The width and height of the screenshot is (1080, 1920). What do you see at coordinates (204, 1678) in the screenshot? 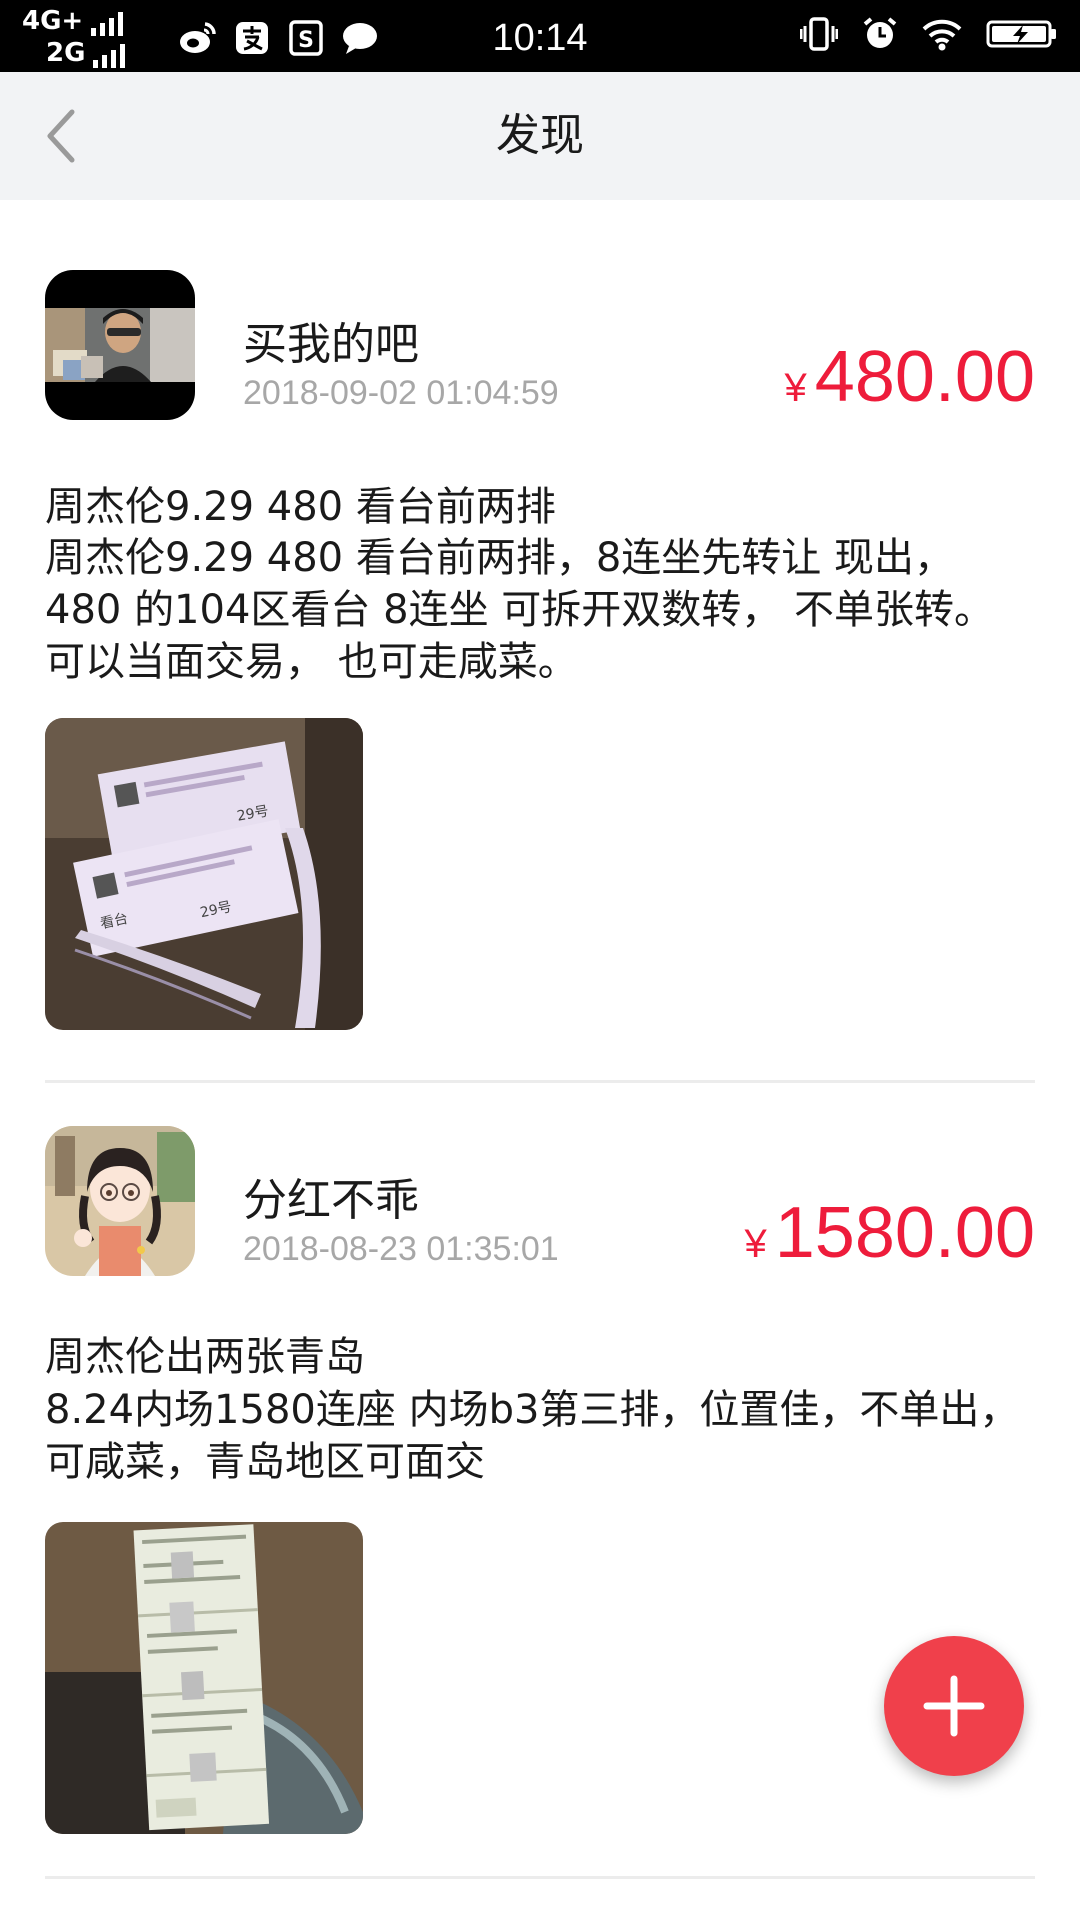
I see `post-image` at bounding box center [204, 1678].